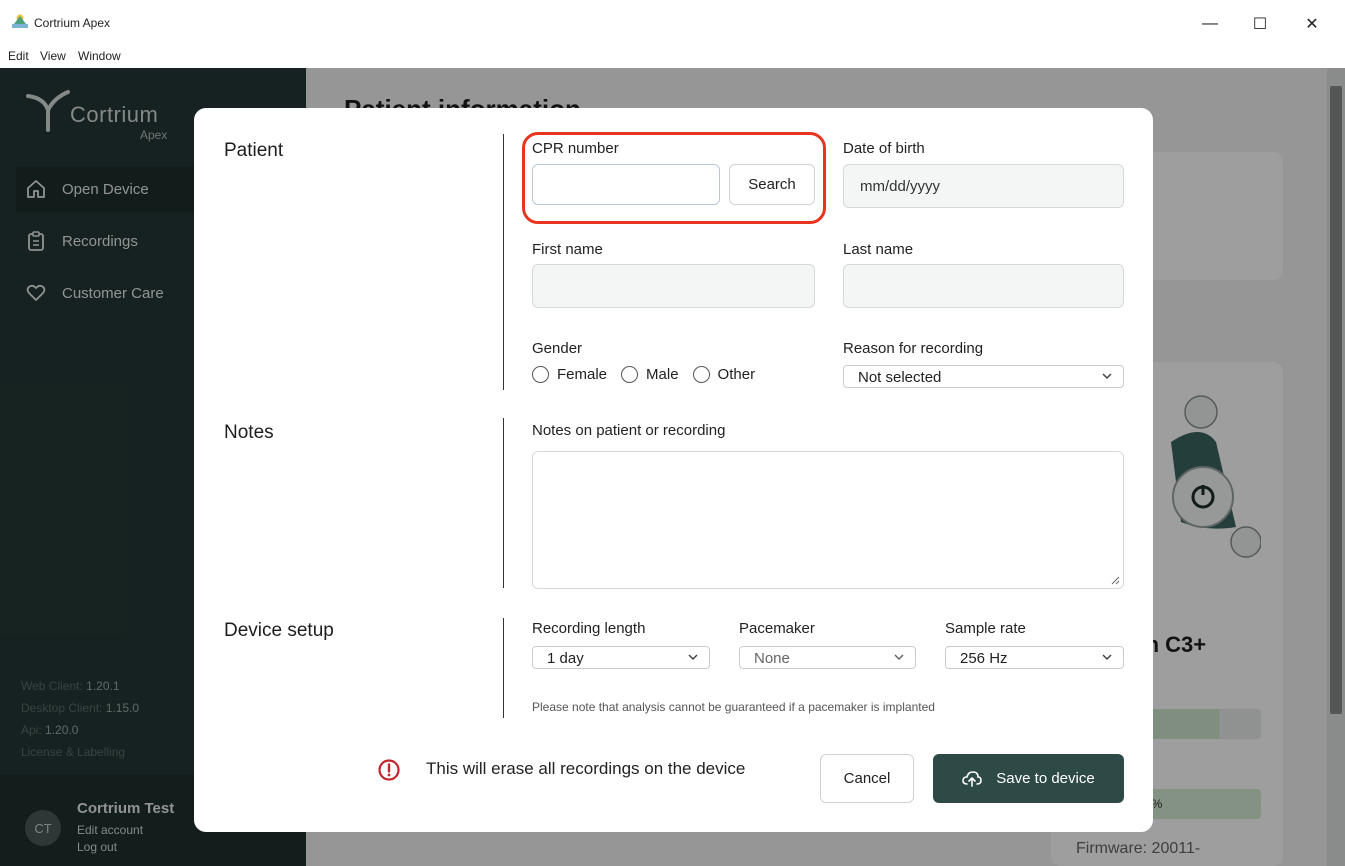 The width and height of the screenshot is (1345, 866). What do you see at coordinates (672, 57) in the screenshot?
I see `menu-bar: Edit View Window` at bounding box center [672, 57].